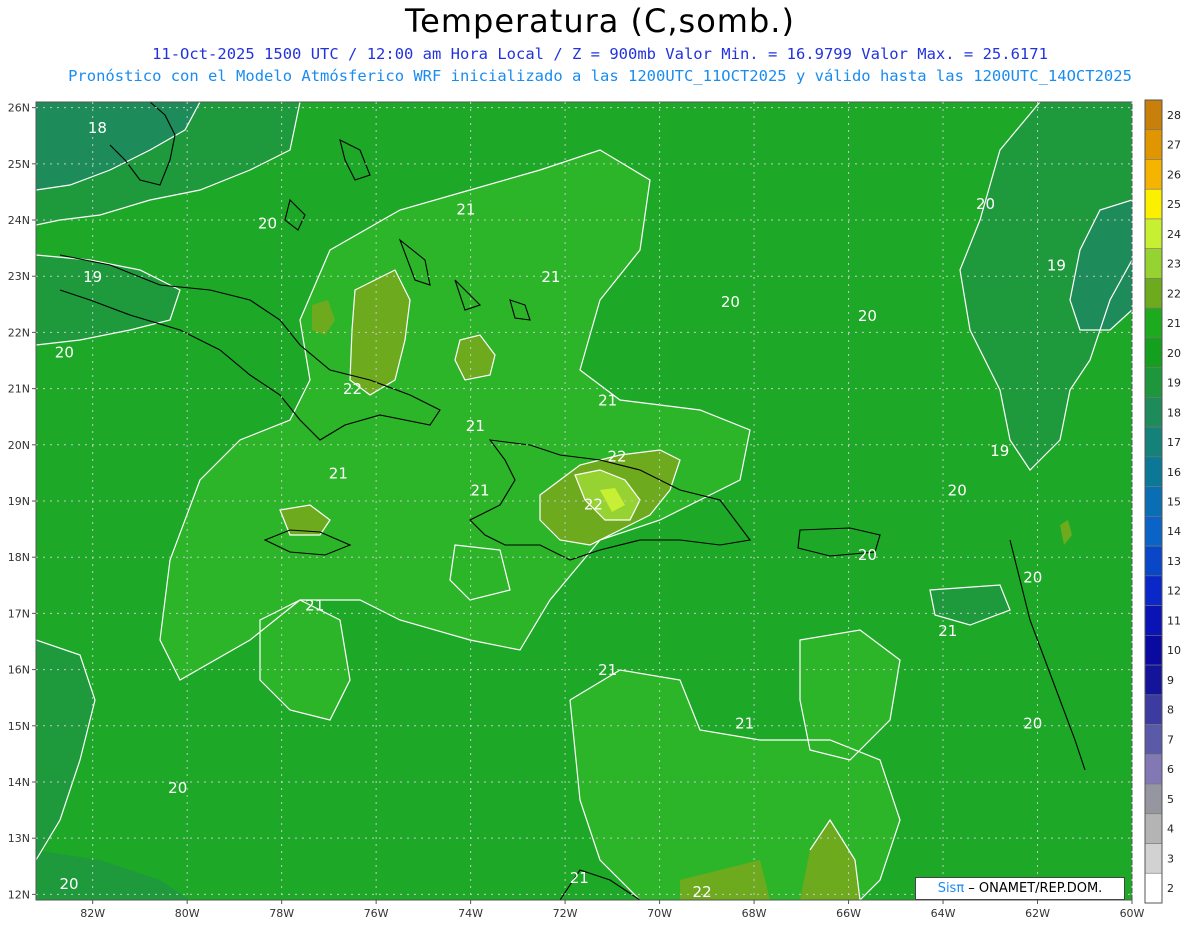 Image resolution: width=1200 pixels, height=927 pixels. Describe the element at coordinates (19, 108) in the screenshot. I see `y-tick-label: 26N` at that location.